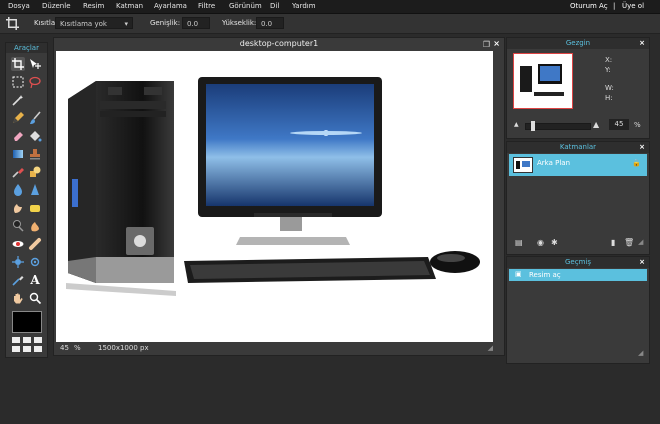 This screenshot has width=660, height=424. I want to click on layers-resize-grip-icon: ◢, so click(640, 242).